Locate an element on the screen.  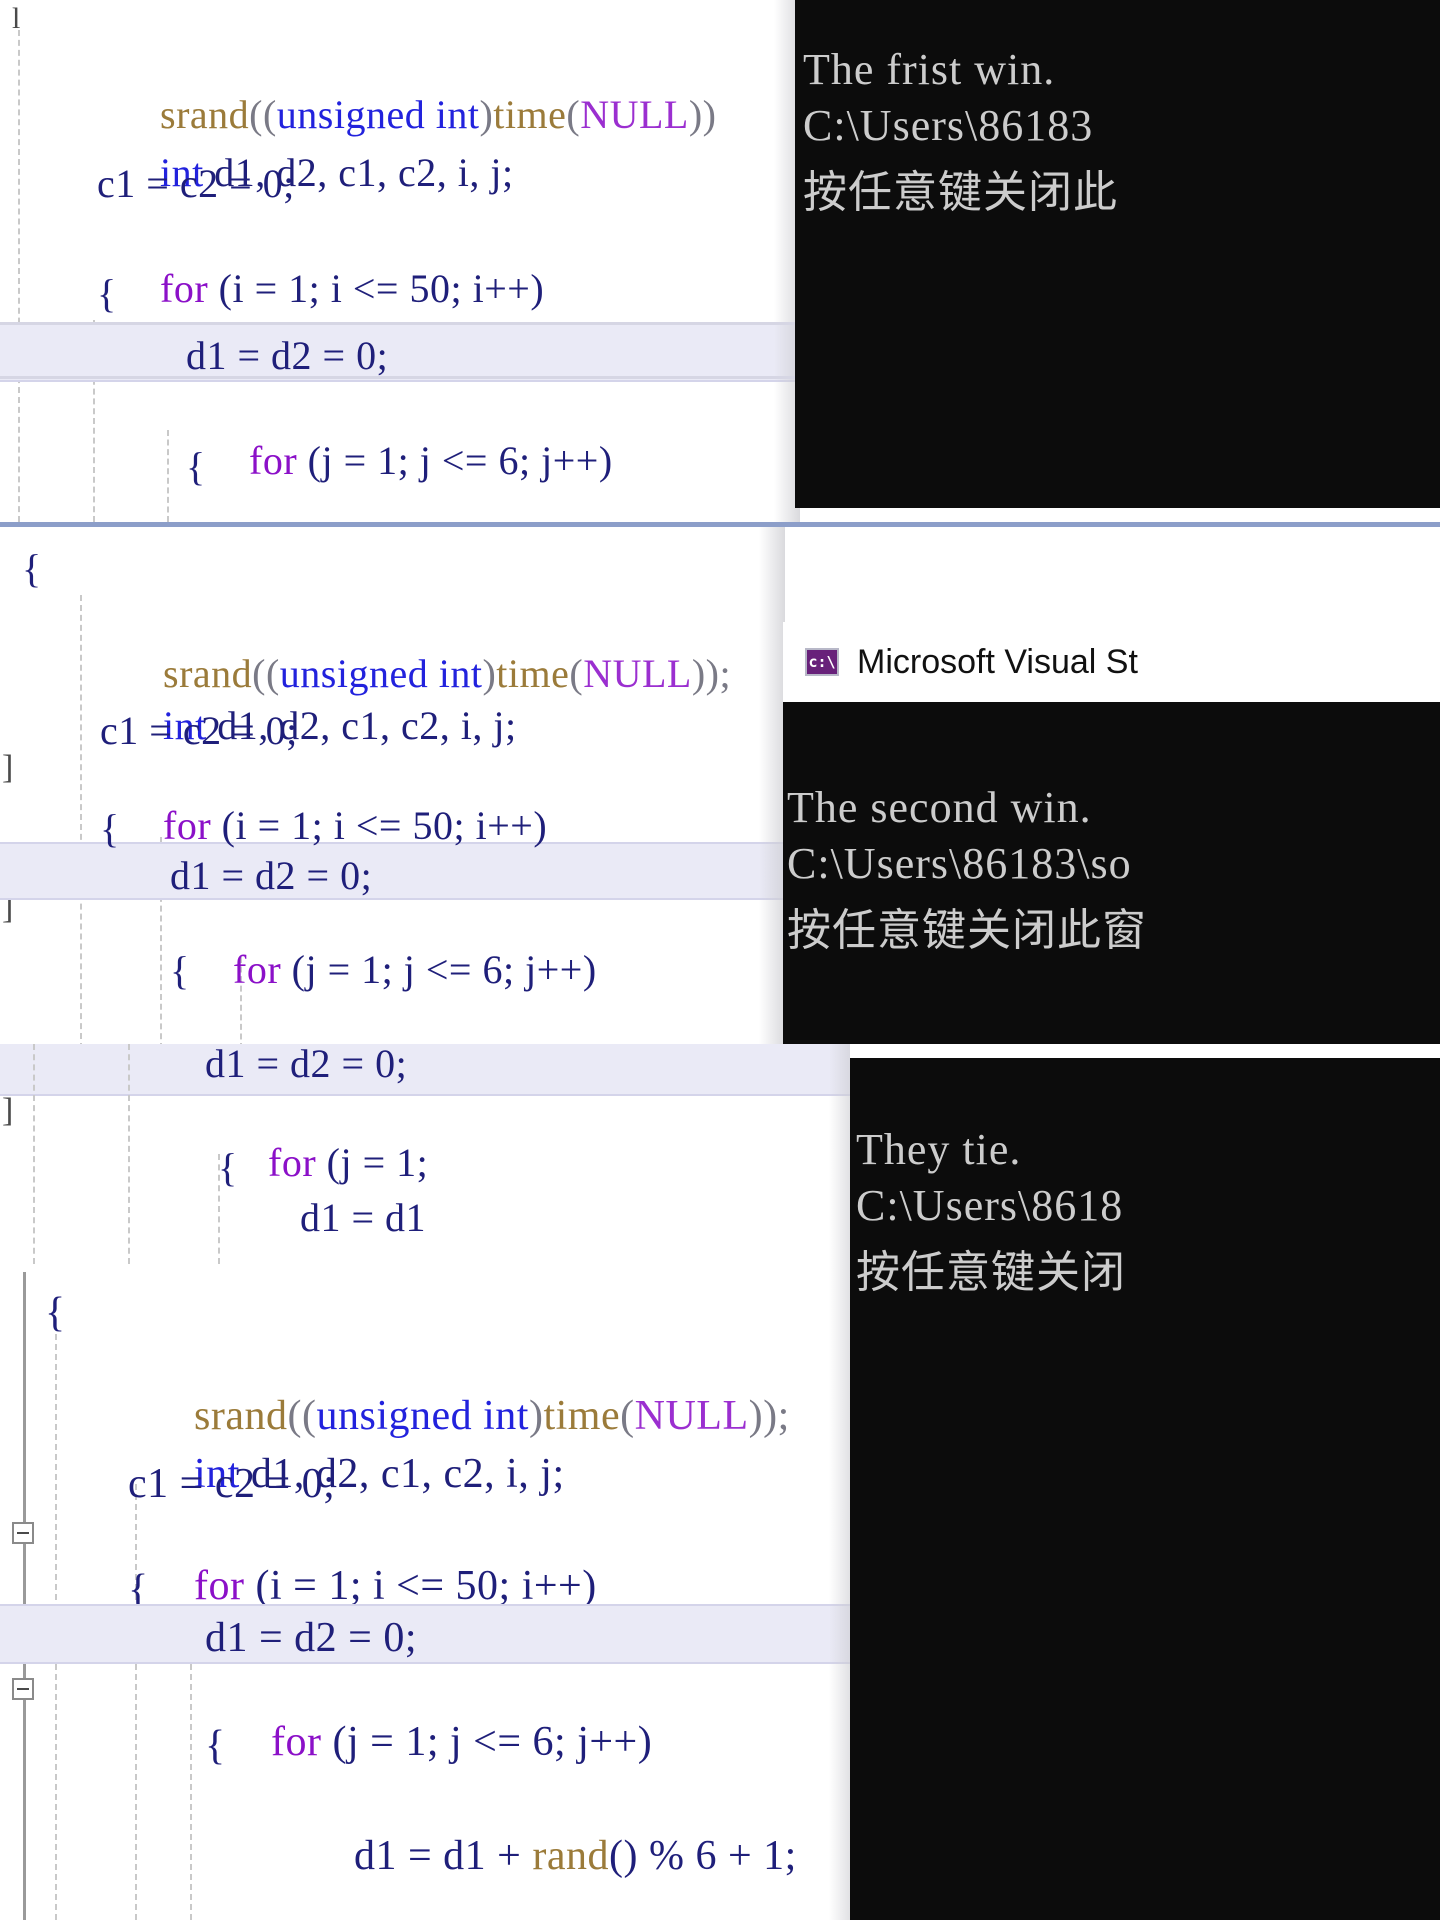
console-output-path: C:\Users\8618 is located at coordinates (990, 1205).